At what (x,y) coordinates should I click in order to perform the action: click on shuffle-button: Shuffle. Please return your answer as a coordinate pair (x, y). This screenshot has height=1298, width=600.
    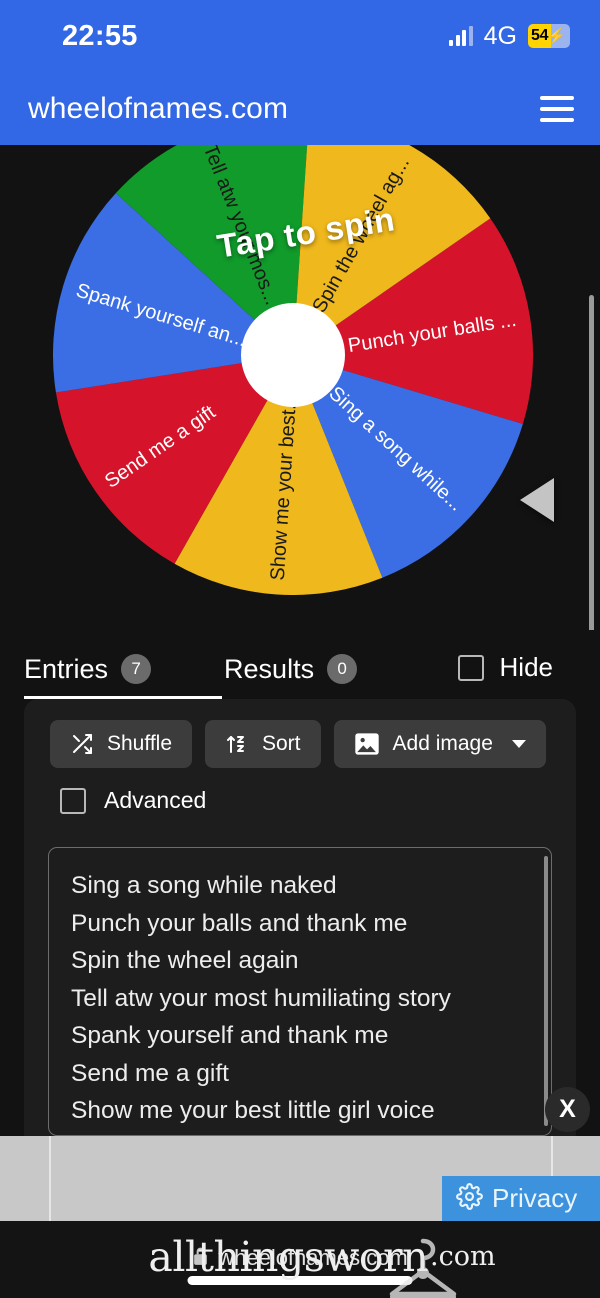
    Looking at the image, I should click on (121, 744).